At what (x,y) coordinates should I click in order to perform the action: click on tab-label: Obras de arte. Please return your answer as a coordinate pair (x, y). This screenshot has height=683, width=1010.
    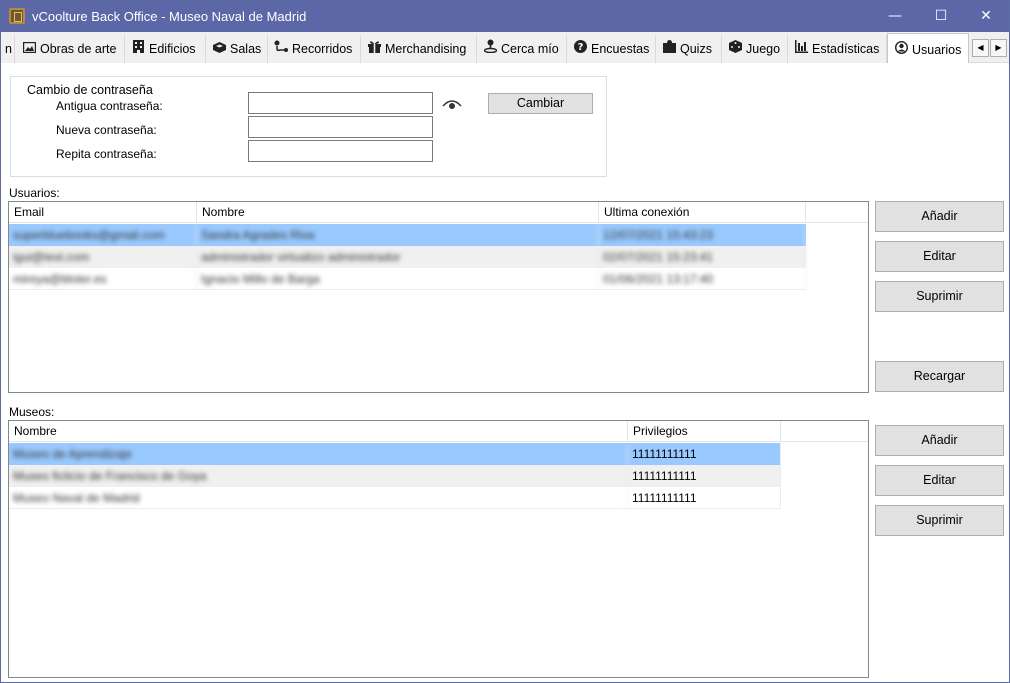
    Looking at the image, I should click on (78, 49).